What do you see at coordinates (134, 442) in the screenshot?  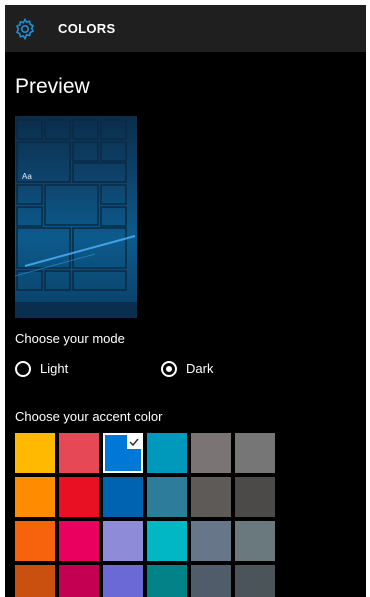 I see `checkmark-icon` at bounding box center [134, 442].